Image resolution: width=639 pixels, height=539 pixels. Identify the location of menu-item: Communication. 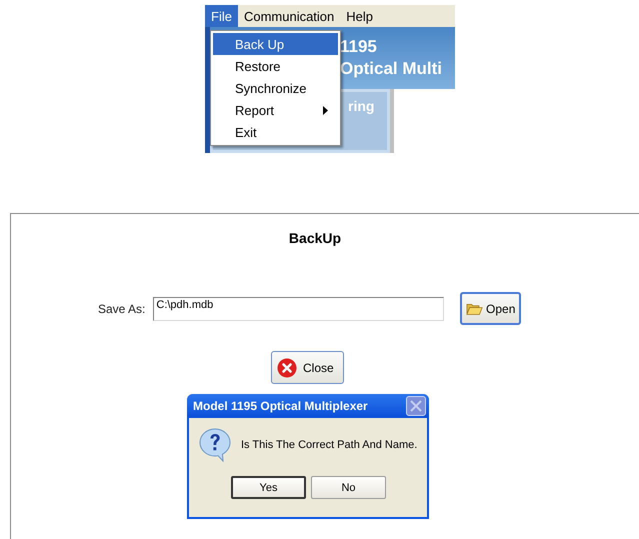
(289, 16).